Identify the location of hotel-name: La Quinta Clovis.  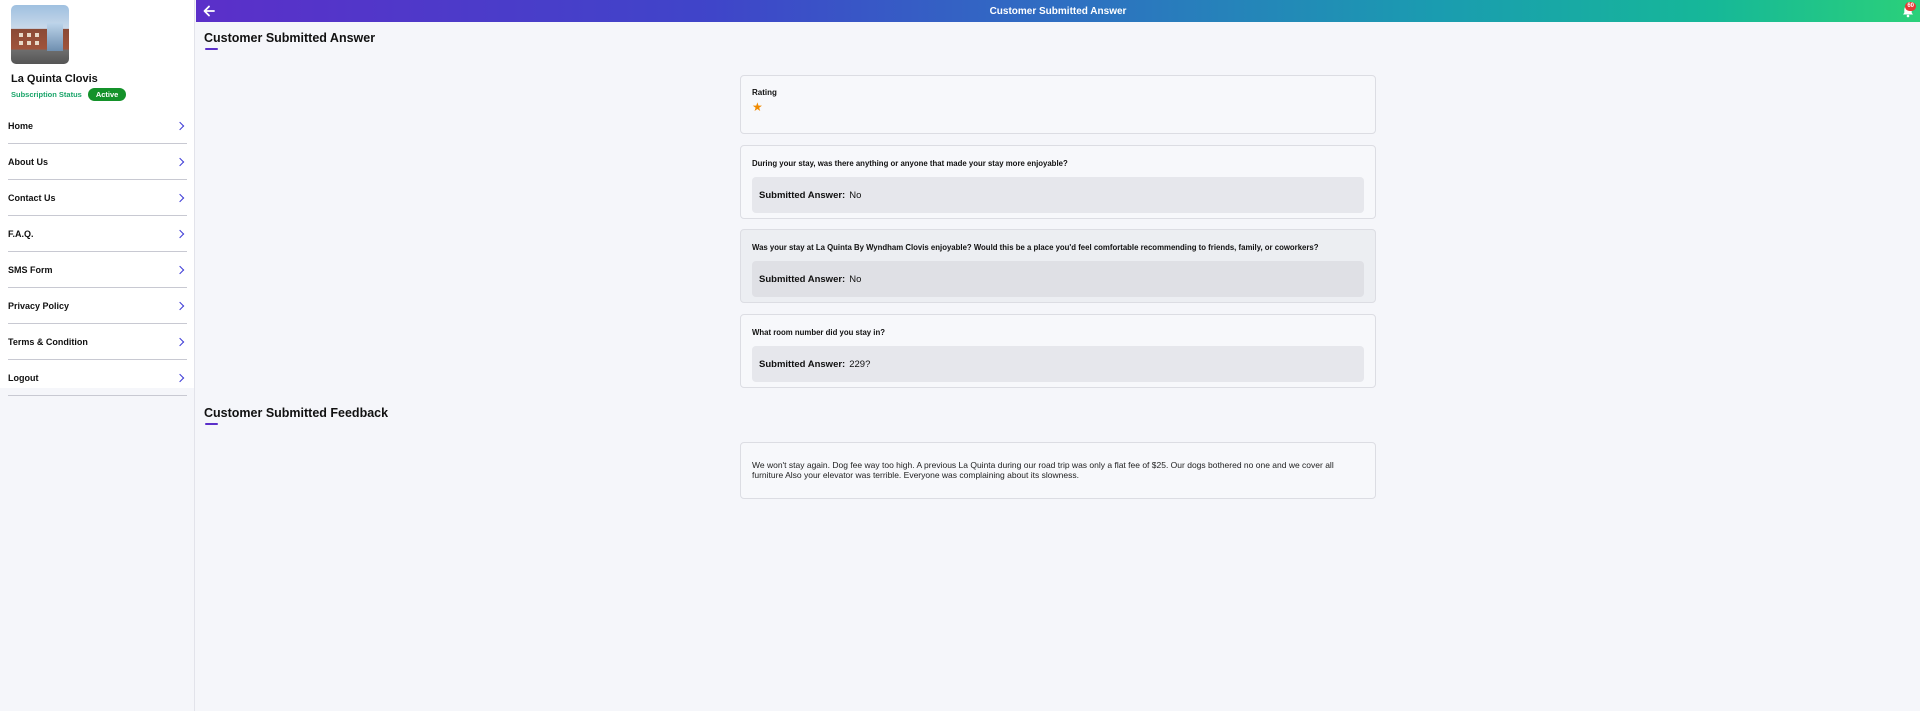
(54, 79).